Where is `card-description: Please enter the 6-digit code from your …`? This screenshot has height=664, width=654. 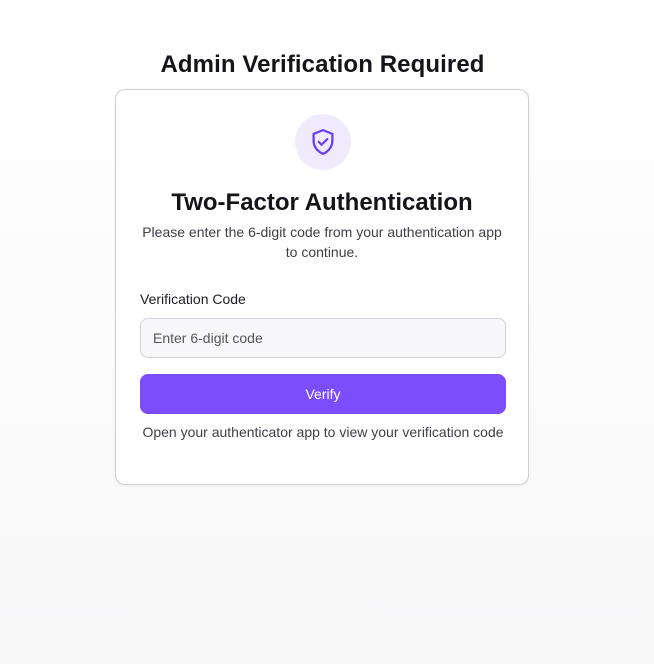 card-description: Please enter the 6-digit code from your … is located at coordinates (322, 242).